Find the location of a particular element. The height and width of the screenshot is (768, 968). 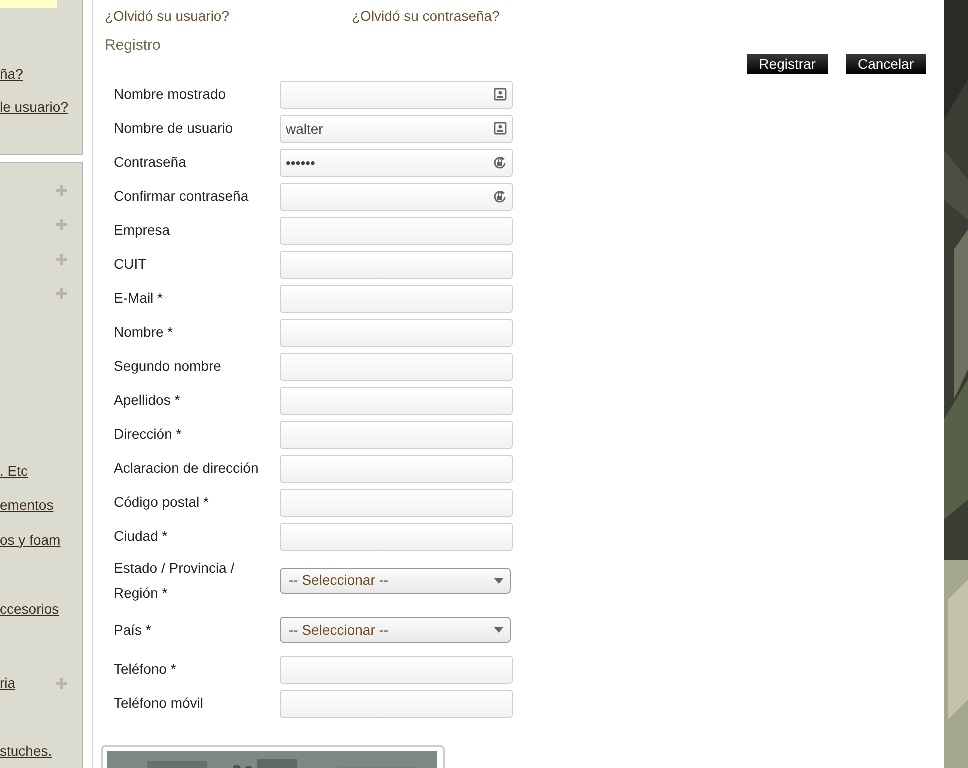

field-label: Contraseña is located at coordinates (150, 162).